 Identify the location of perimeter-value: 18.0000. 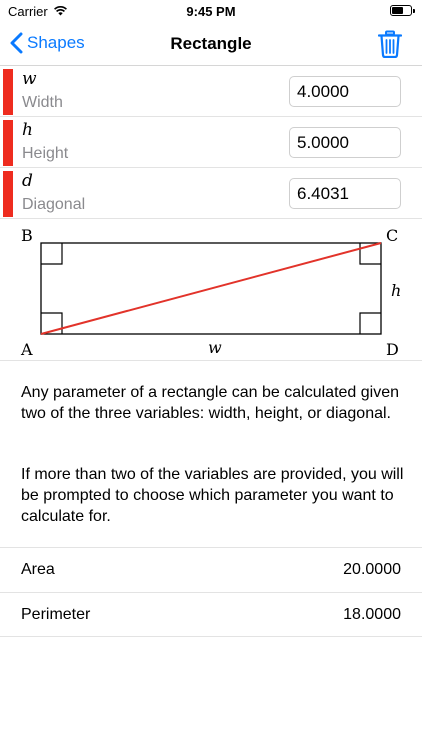
(372, 614).